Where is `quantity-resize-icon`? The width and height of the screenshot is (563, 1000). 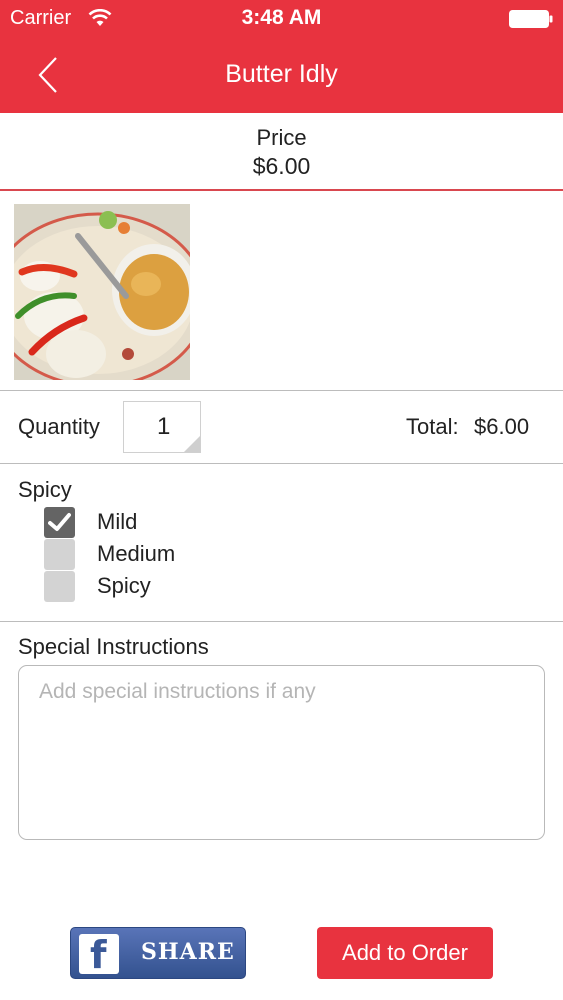
quantity-resize-icon is located at coordinates (192, 444).